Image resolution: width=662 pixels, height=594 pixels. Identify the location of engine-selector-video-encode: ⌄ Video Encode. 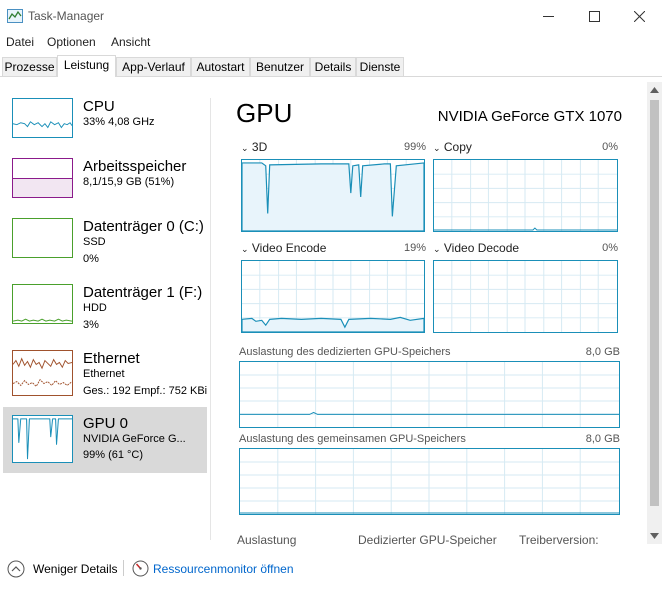
(283, 248).